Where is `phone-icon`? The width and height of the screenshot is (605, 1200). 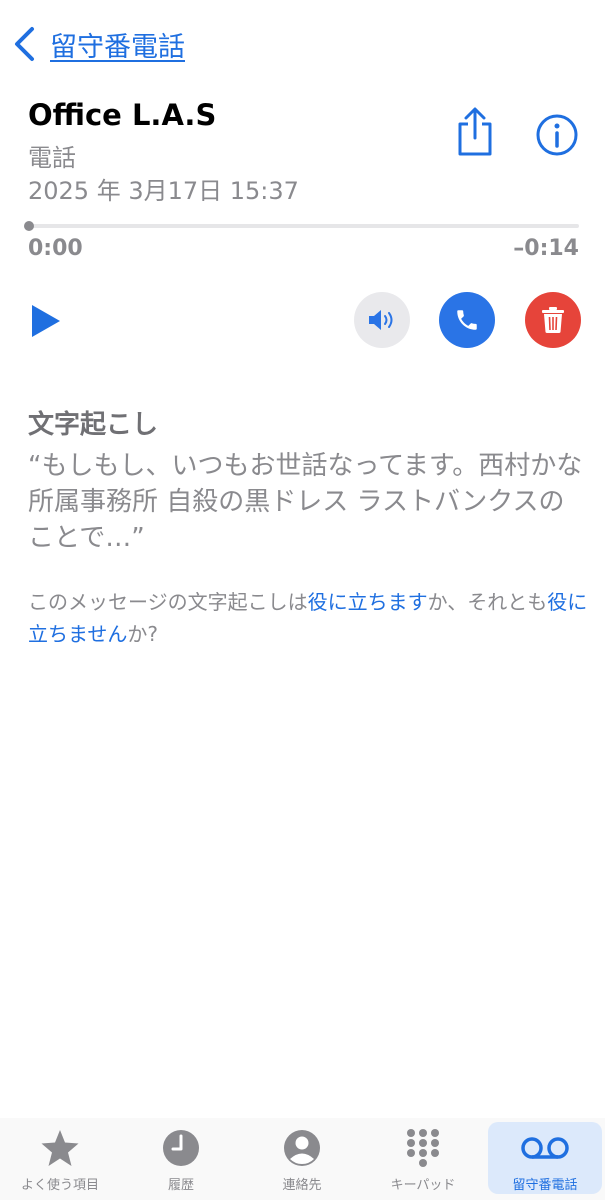
phone-icon is located at coordinates (467, 320).